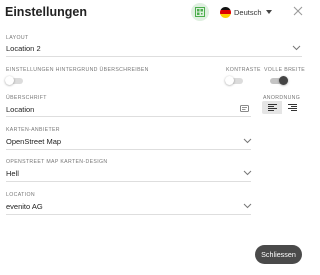  Describe the element at coordinates (20, 195) in the screenshot. I see `location-label: LOCATION` at that location.